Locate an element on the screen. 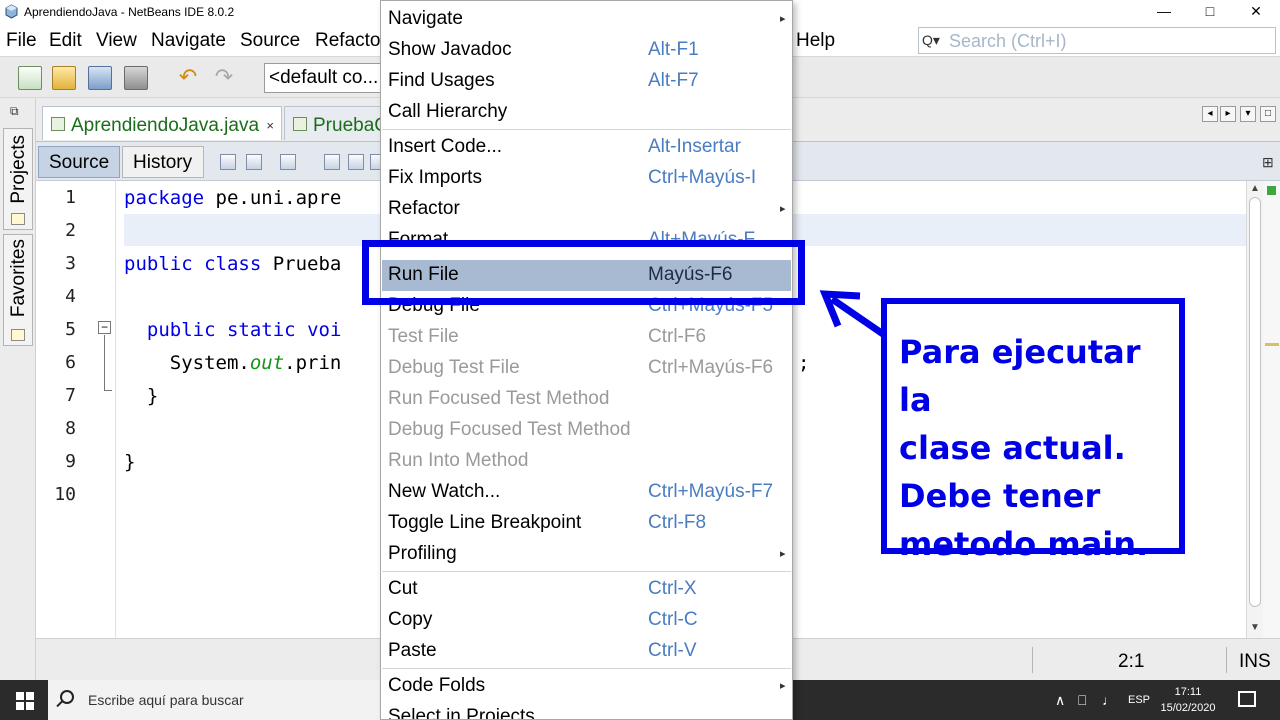 This screenshot has width=1280, height=720. redo-icon: ↷ is located at coordinates (224, 78).